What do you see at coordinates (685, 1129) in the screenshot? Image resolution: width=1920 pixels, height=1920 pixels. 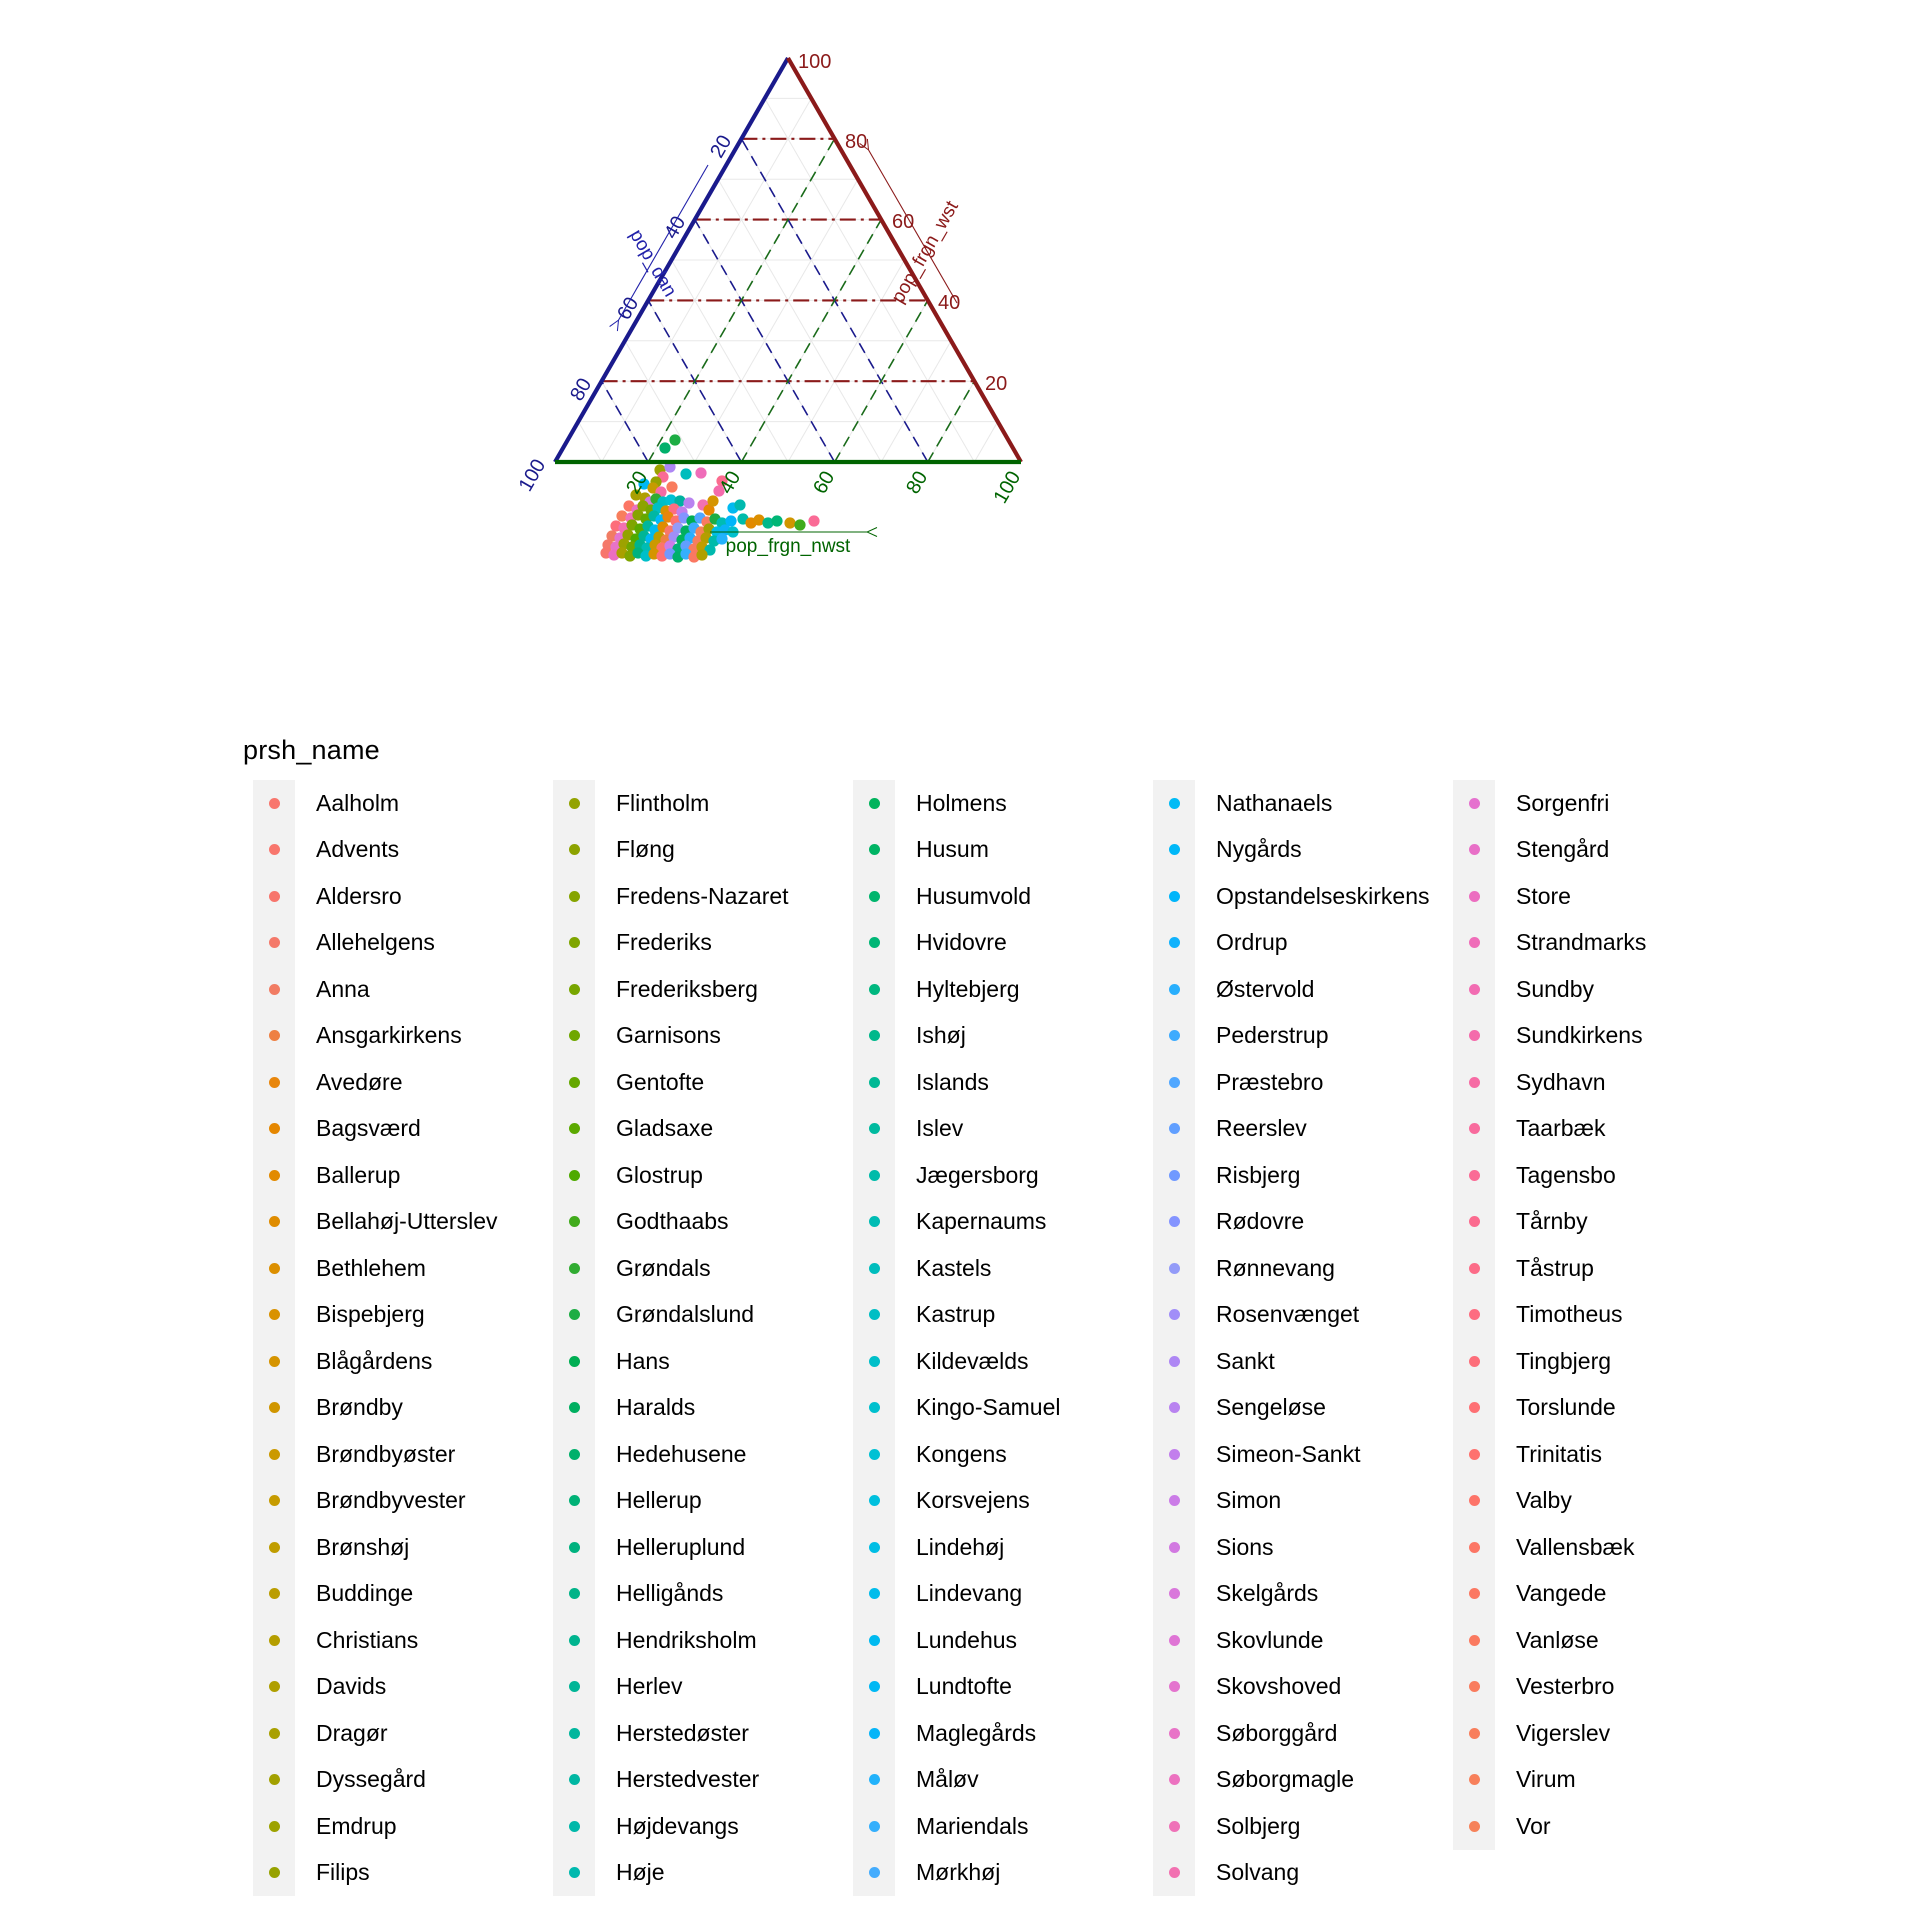 I see `legend-item: Gladsaxe` at bounding box center [685, 1129].